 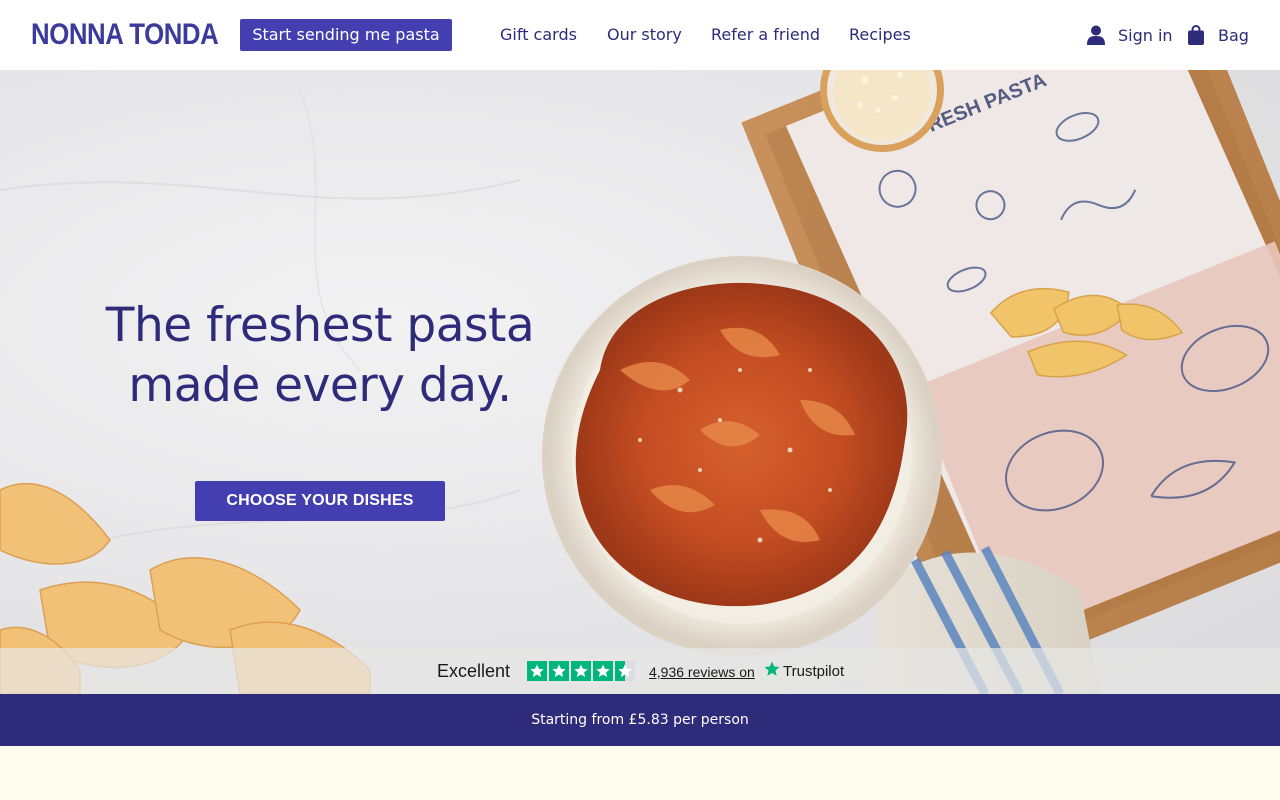 I want to click on bag-link: Bag, so click(x=1218, y=35).